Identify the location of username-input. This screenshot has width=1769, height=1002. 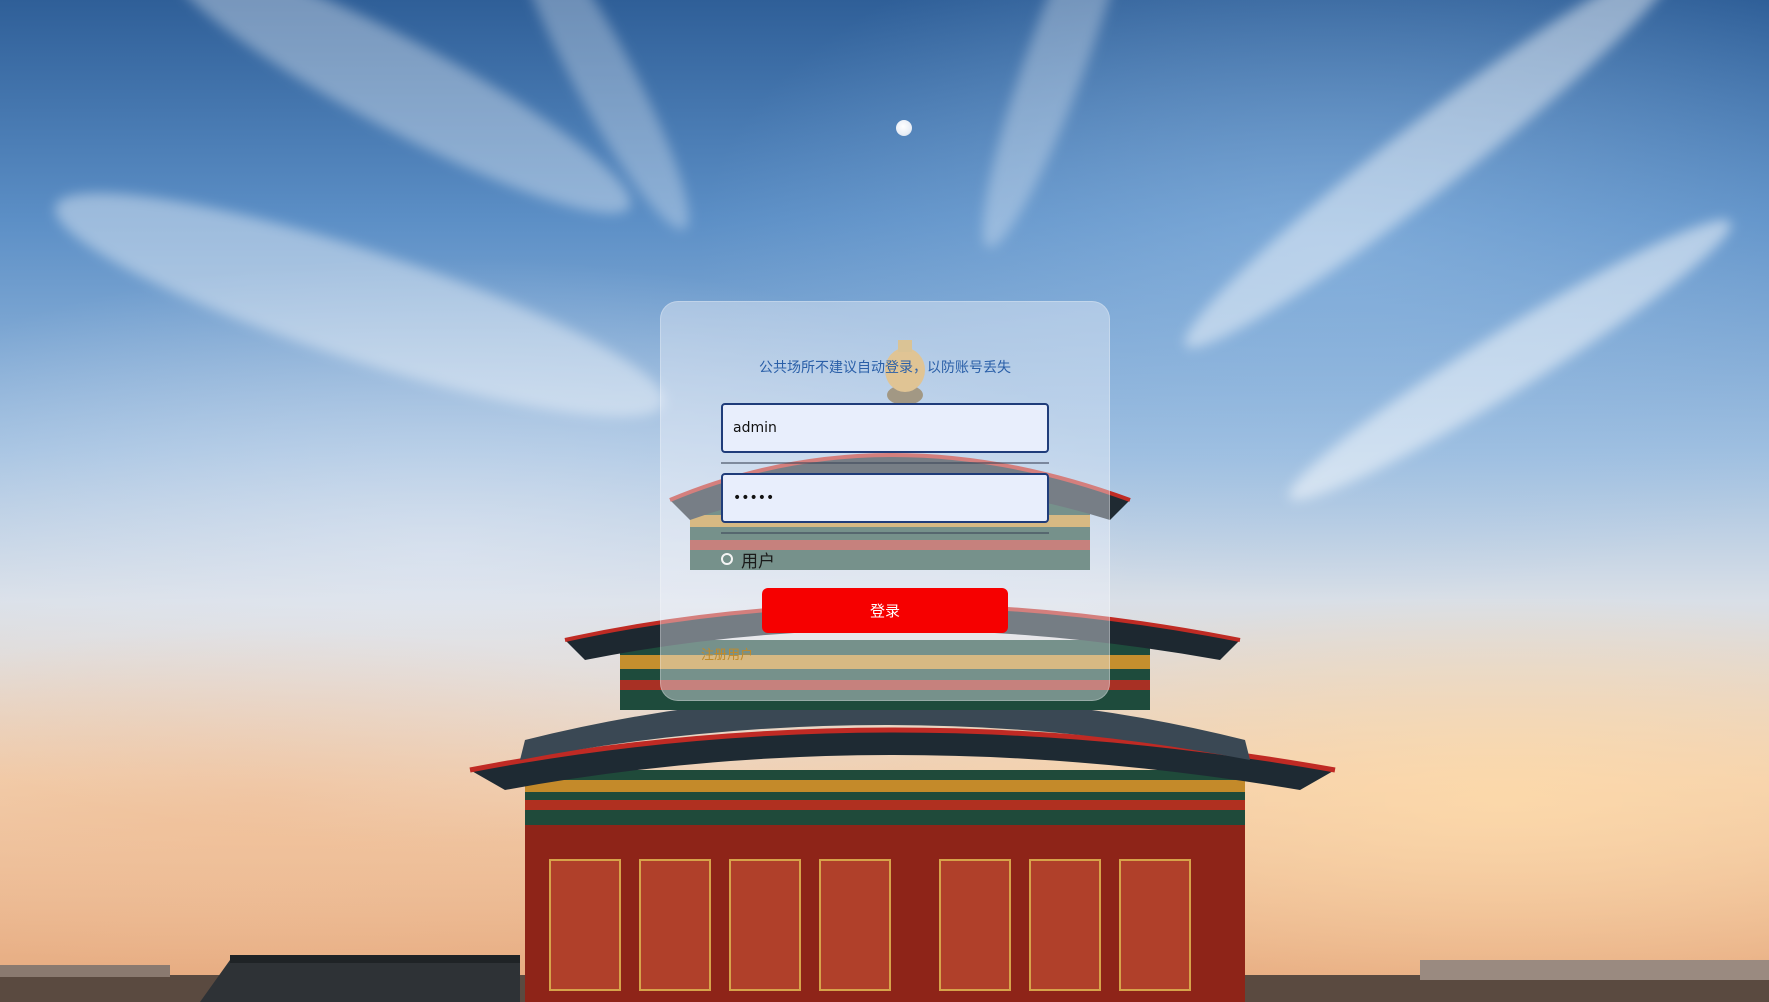
(885, 428).